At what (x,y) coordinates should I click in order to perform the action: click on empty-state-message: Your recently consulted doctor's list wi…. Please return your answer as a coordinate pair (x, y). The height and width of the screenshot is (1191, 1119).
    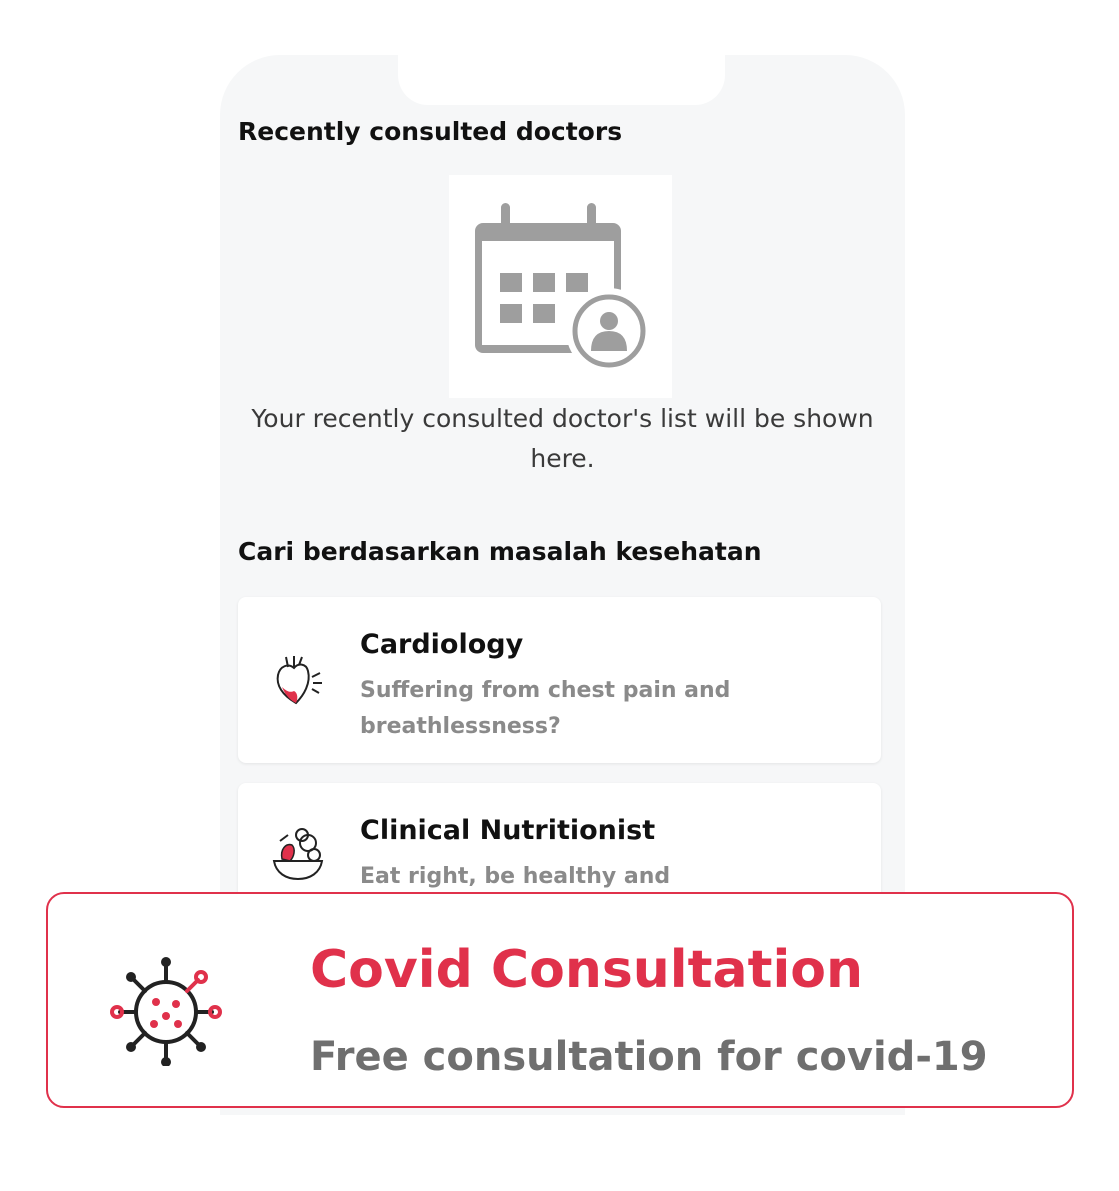
    Looking at the image, I should click on (562, 438).